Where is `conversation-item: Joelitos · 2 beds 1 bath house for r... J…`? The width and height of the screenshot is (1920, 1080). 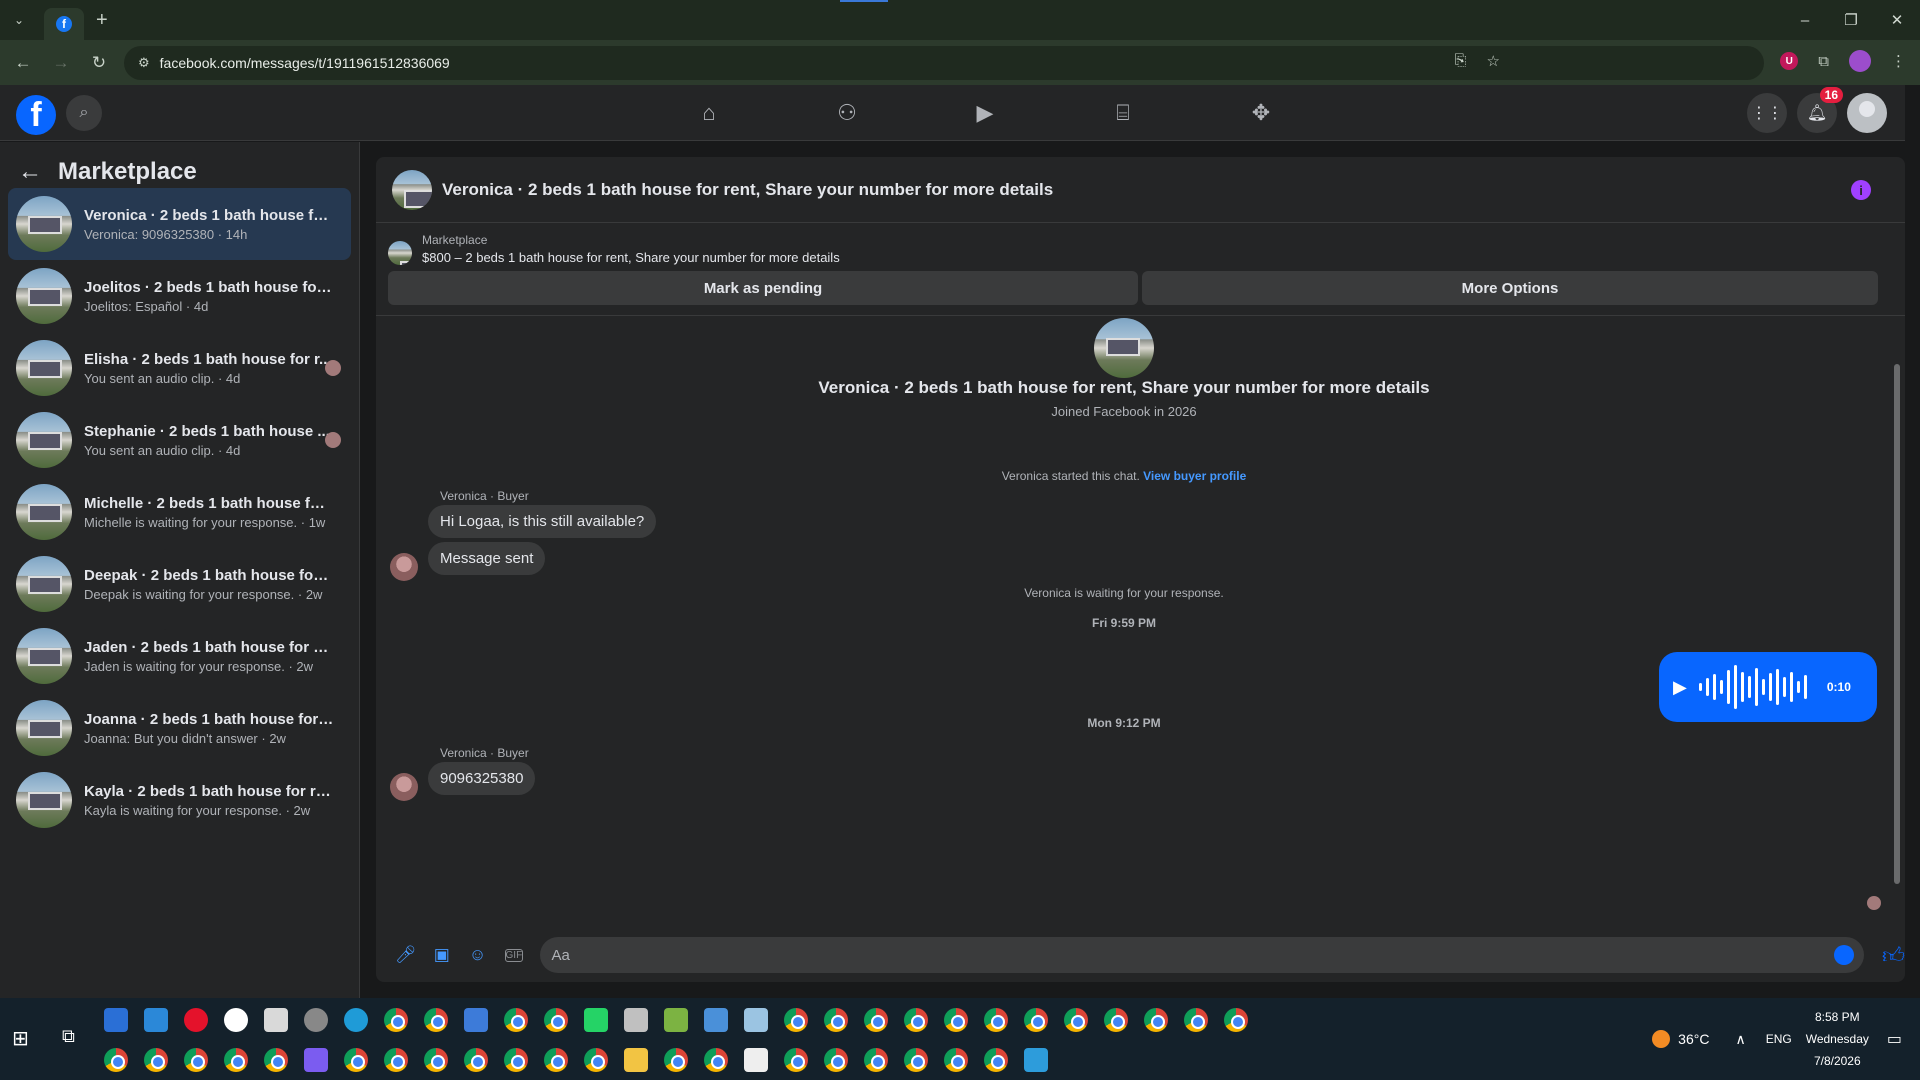 conversation-item: Joelitos · 2 beds 1 bath house for r... J… is located at coordinates (179, 296).